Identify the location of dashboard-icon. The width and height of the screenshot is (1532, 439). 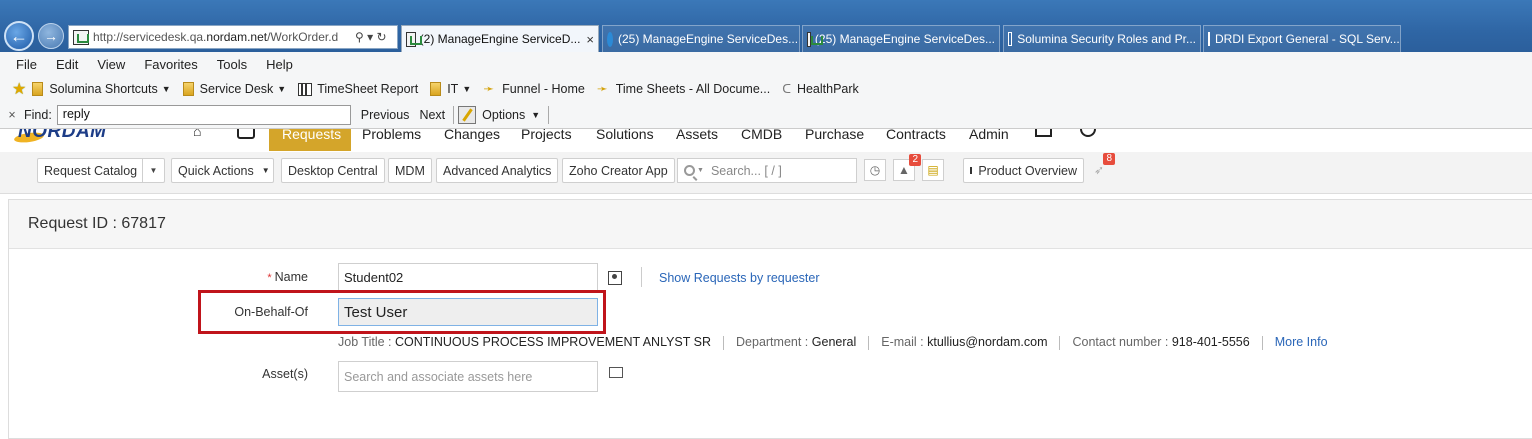
(246, 134).